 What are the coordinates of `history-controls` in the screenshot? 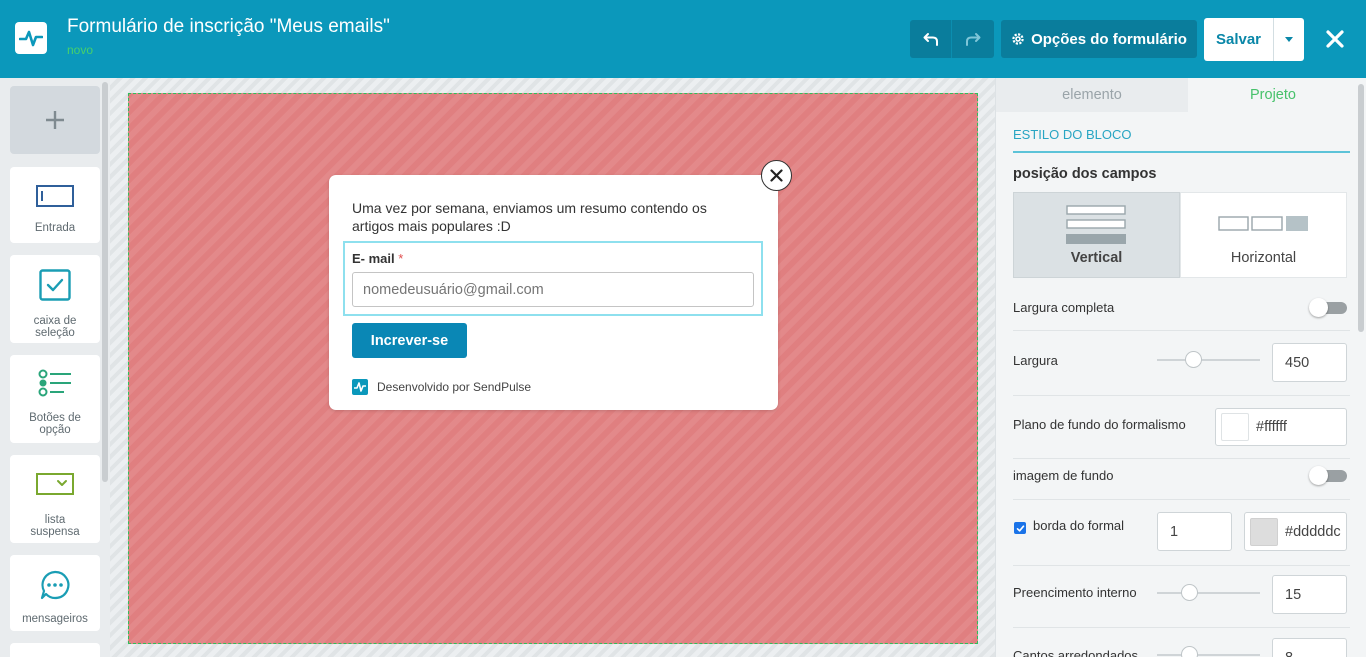 It's located at (952, 39).